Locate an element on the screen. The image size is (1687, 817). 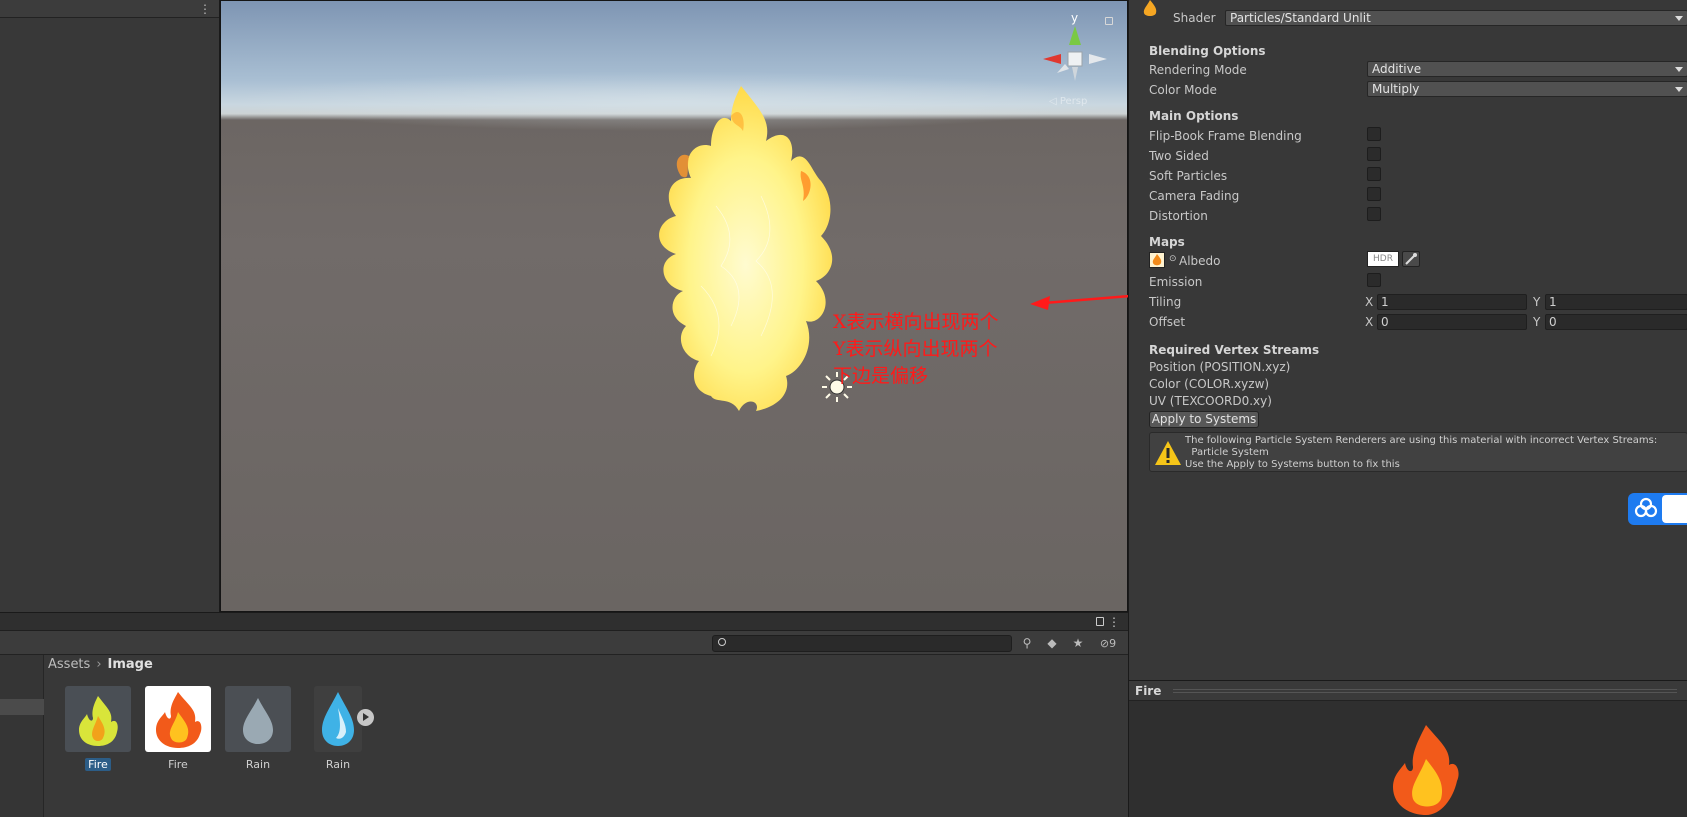
project-folder-tree is located at coordinates (22, 736).